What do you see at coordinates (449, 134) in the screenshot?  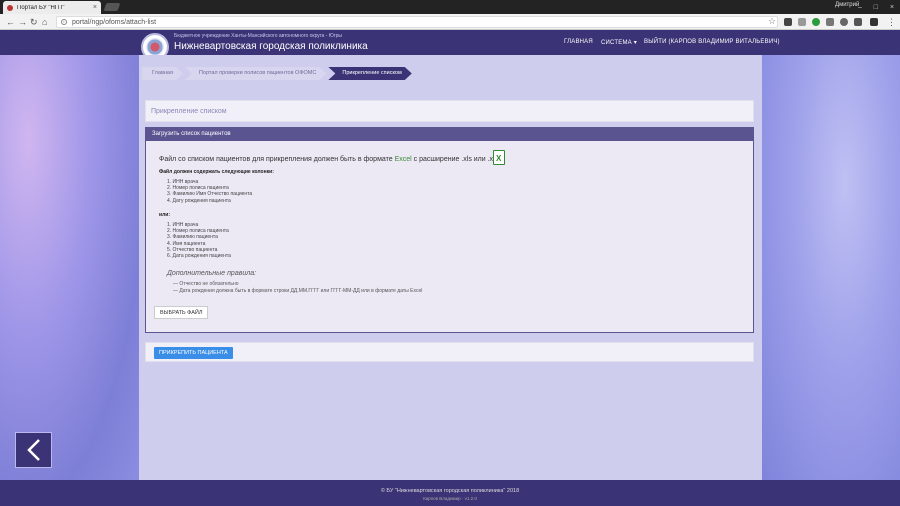 I see `panel-heading: Загрузить список пациентов` at bounding box center [449, 134].